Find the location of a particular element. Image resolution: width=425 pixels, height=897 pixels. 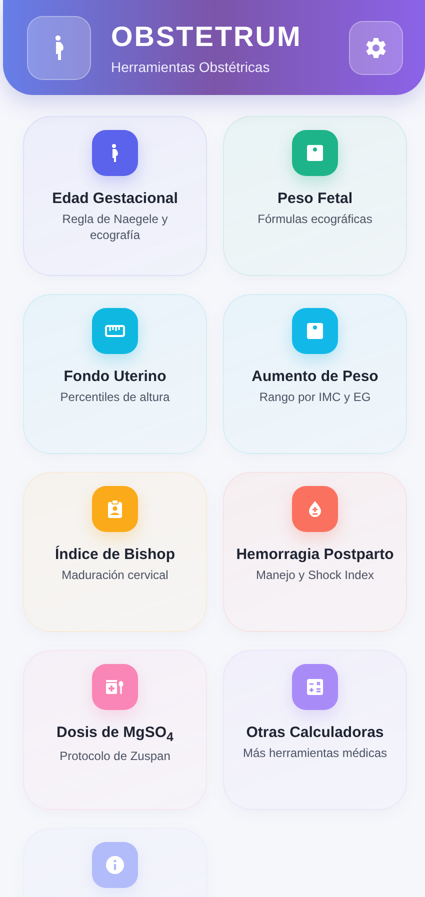

tool-card: Otras Calculadoras Más herramientas médicas is located at coordinates (315, 730).